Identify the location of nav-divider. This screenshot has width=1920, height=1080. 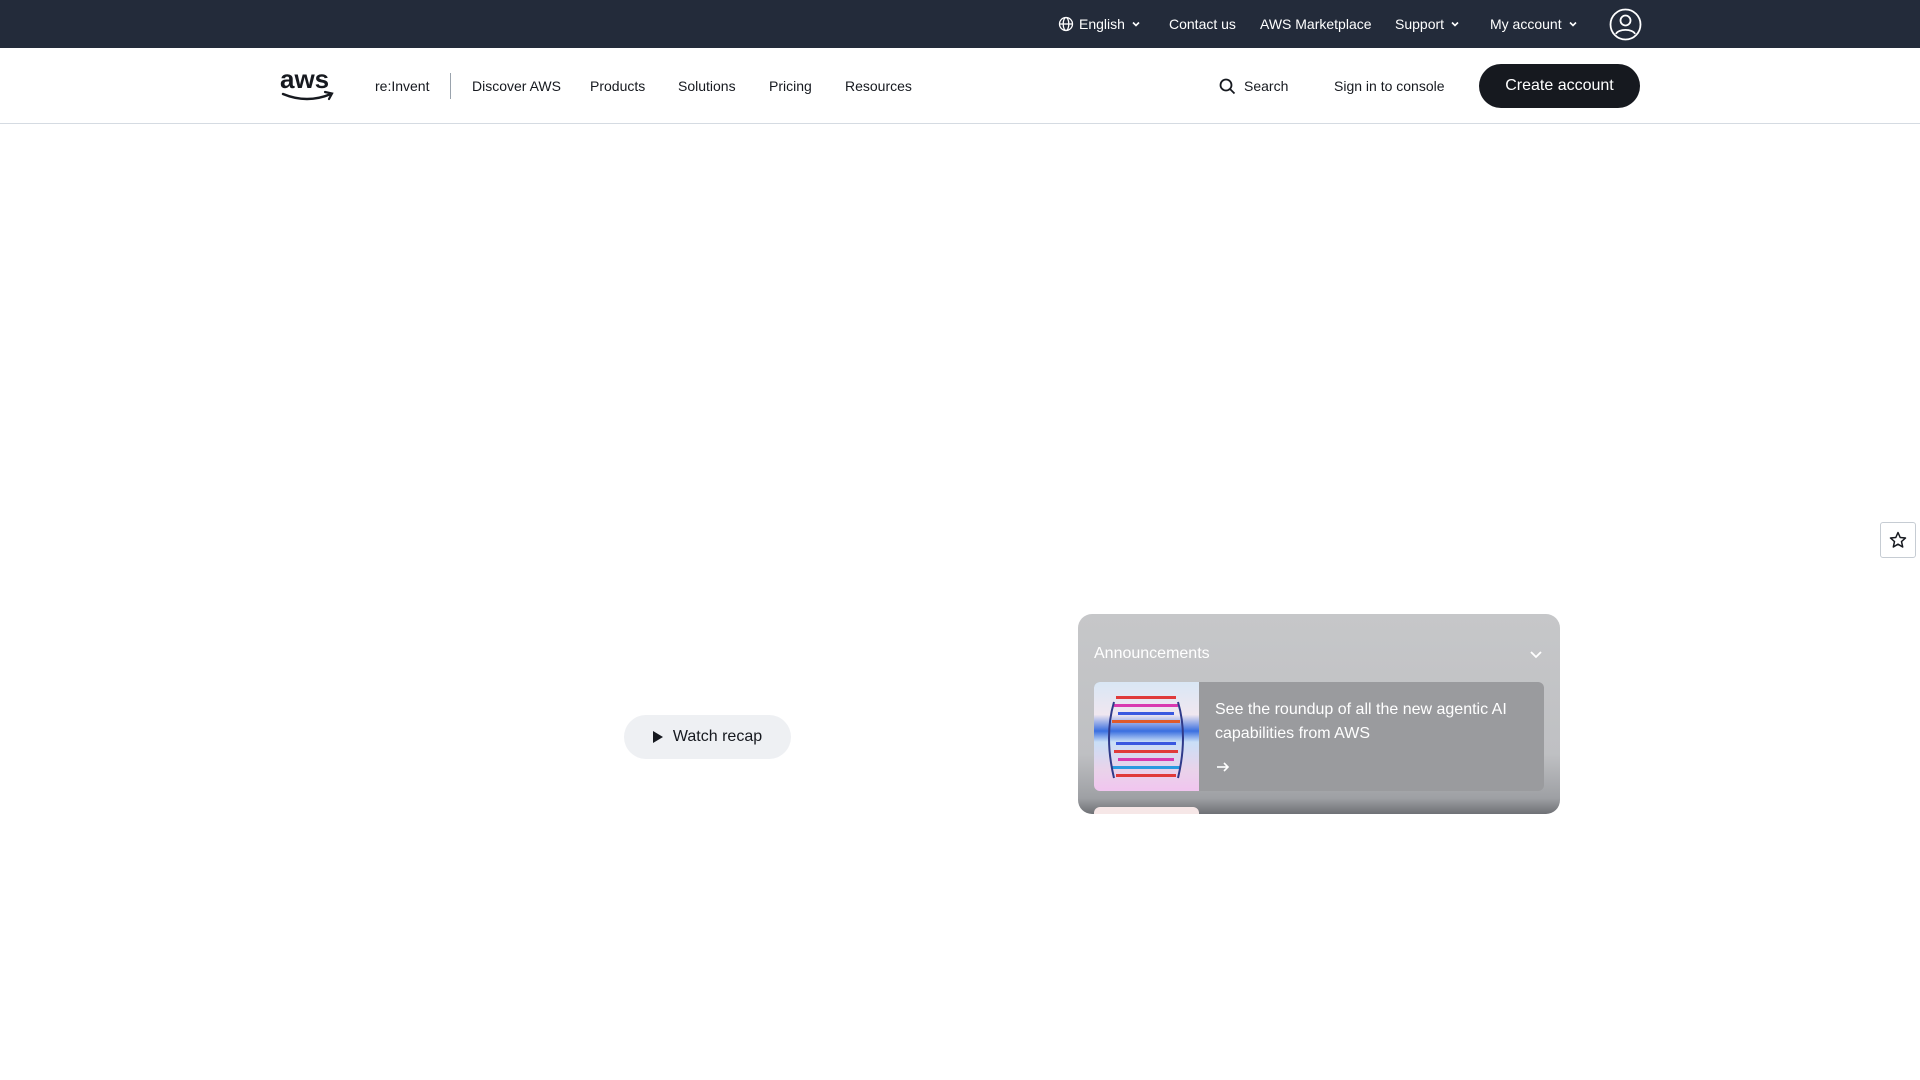
(450, 86).